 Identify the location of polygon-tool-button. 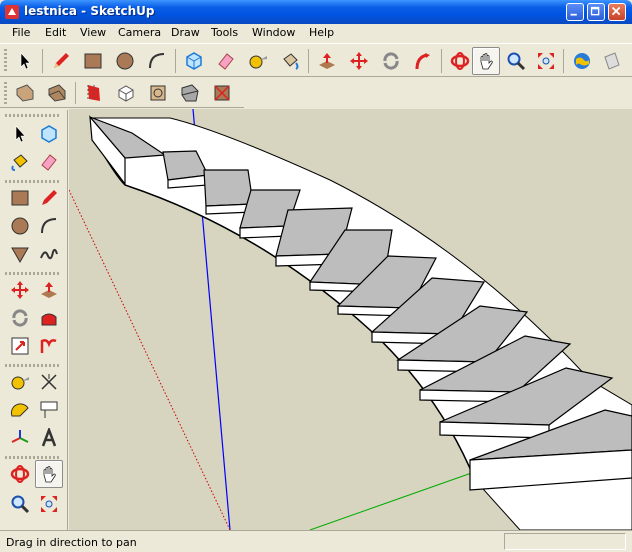
(20, 254).